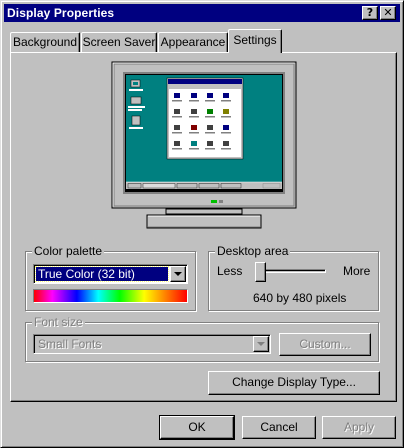 Image resolution: width=404 pixels, height=448 pixels. I want to click on font-size-select: Small Fonts, so click(152, 344).